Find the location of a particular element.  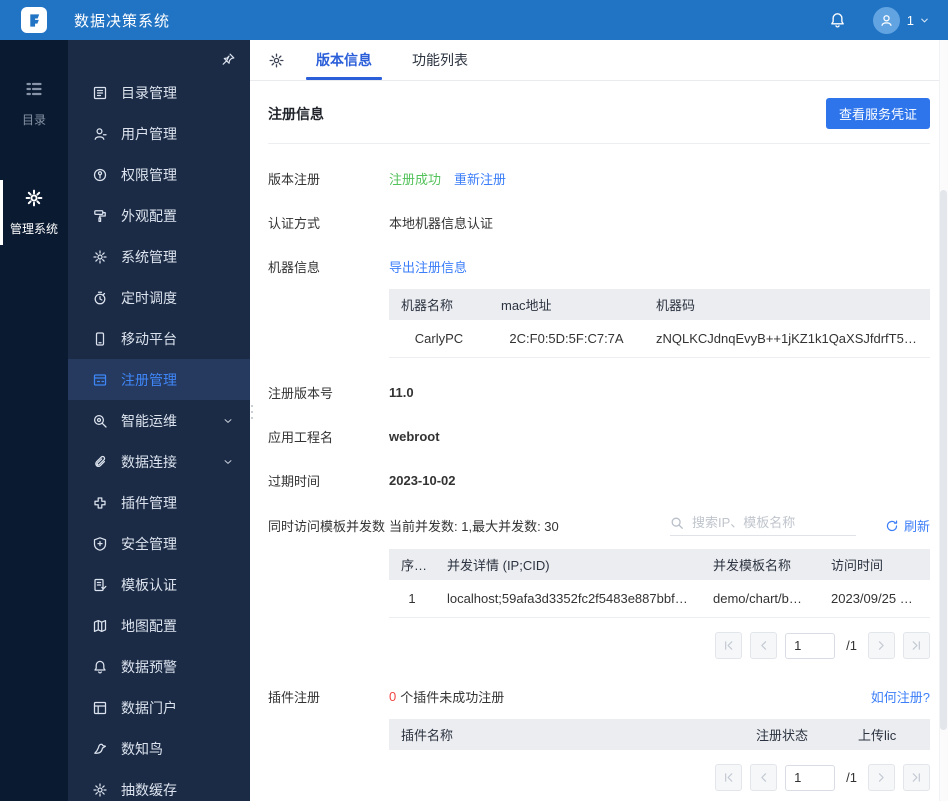

sidebar-item-registration-mgmt: 注册管理 is located at coordinates (159, 379).